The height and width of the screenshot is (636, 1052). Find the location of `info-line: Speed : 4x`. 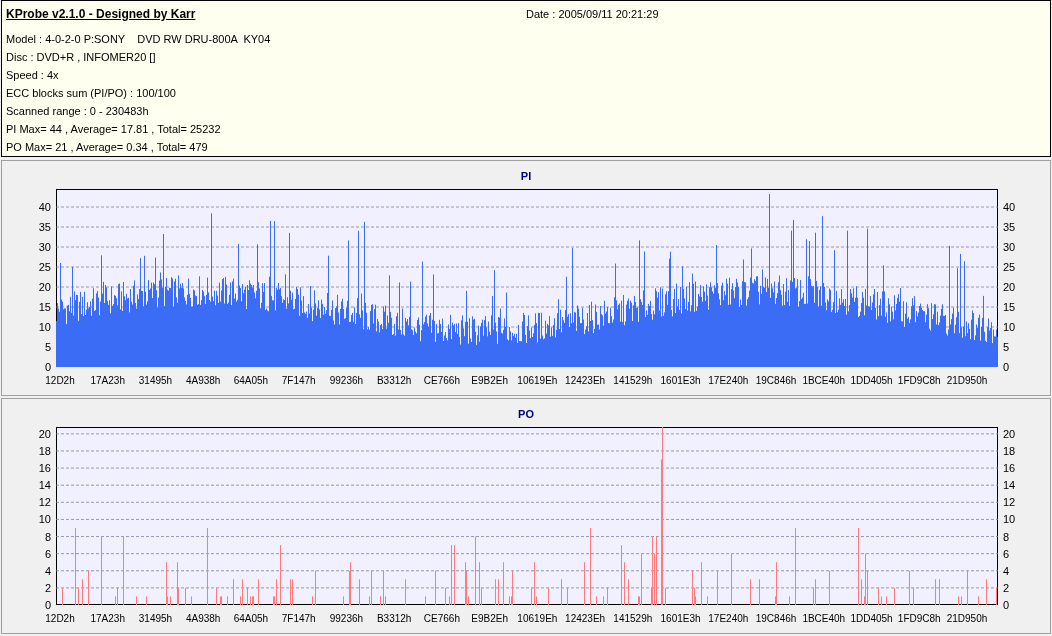

info-line: Speed : 4x is located at coordinates (33, 75).